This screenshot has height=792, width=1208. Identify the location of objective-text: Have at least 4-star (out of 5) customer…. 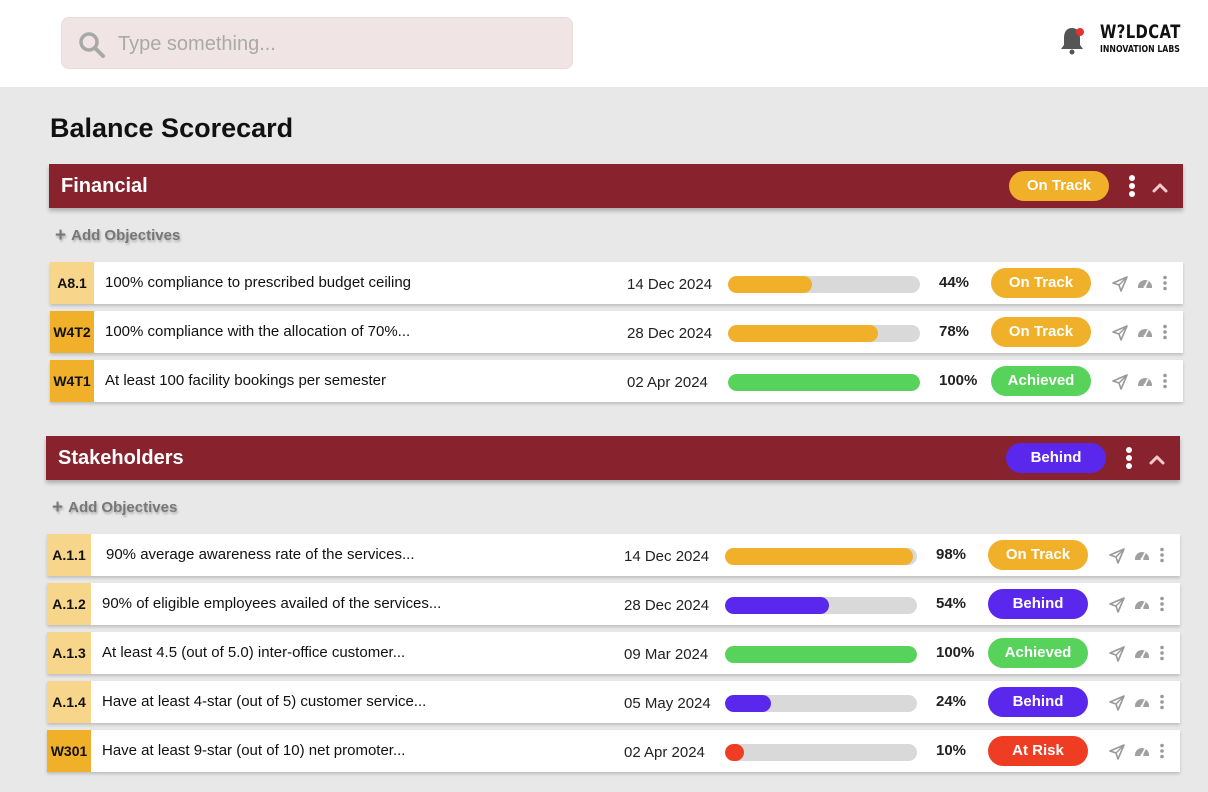
(264, 701).